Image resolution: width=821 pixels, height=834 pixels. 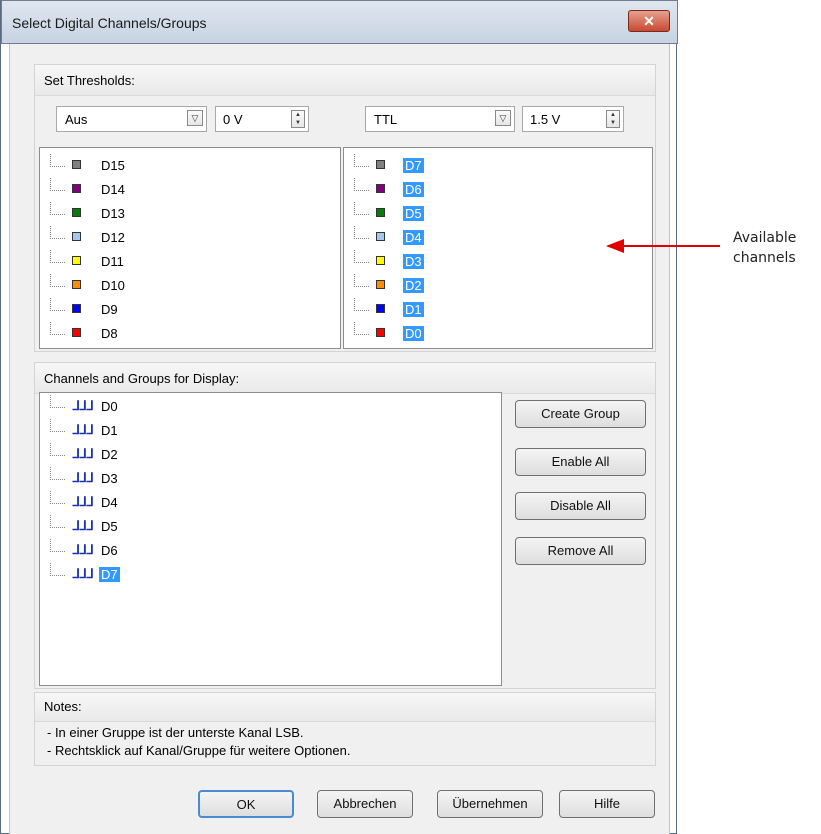 I want to click on channel-label: D15, so click(x=113, y=165).